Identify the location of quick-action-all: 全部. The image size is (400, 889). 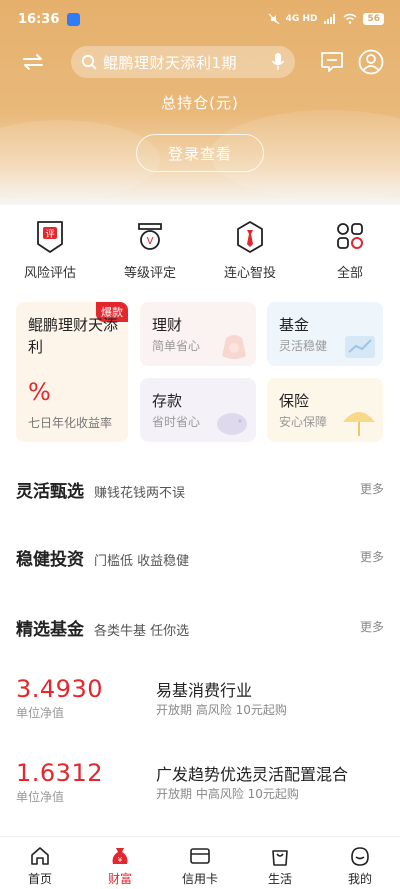
(350, 247).